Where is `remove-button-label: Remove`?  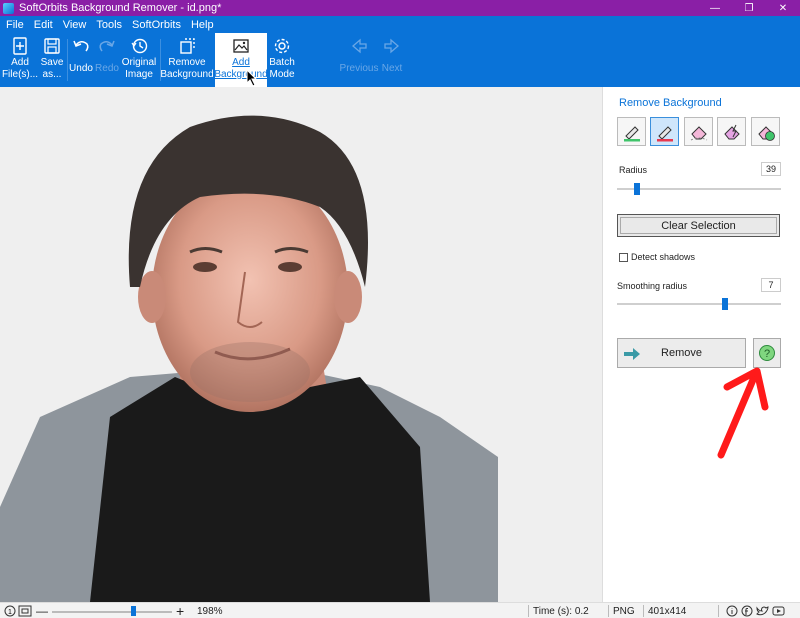 remove-button-label: Remove is located at coordinates (681, 353).